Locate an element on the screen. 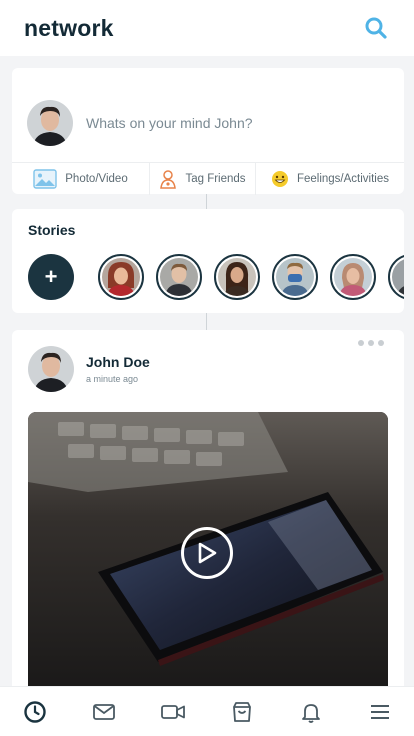  menu-icon is located at coordinates (379, 711).